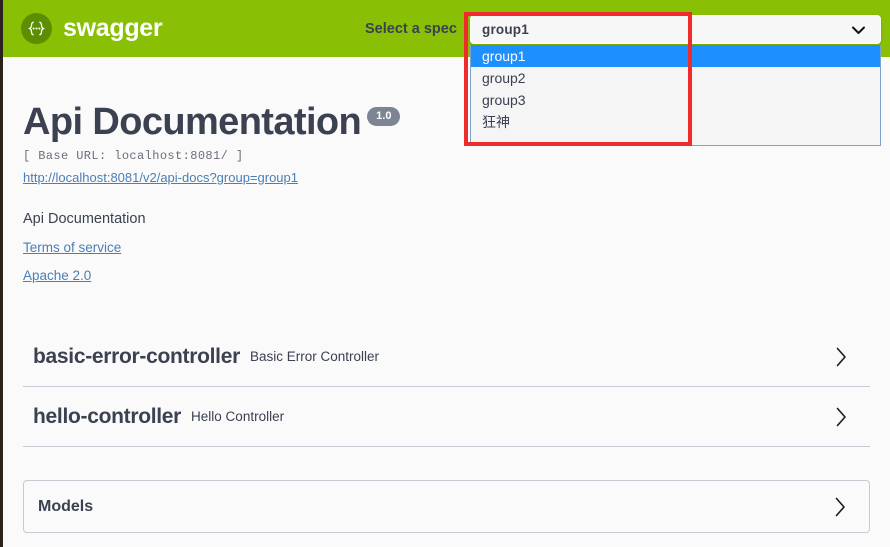 This screenshot has width=890, height=547. Describe the element at coordinates (446, 417) in the screenshot. I see `tag-section-hello-controller: hello-controller Hello Controller` at that location.